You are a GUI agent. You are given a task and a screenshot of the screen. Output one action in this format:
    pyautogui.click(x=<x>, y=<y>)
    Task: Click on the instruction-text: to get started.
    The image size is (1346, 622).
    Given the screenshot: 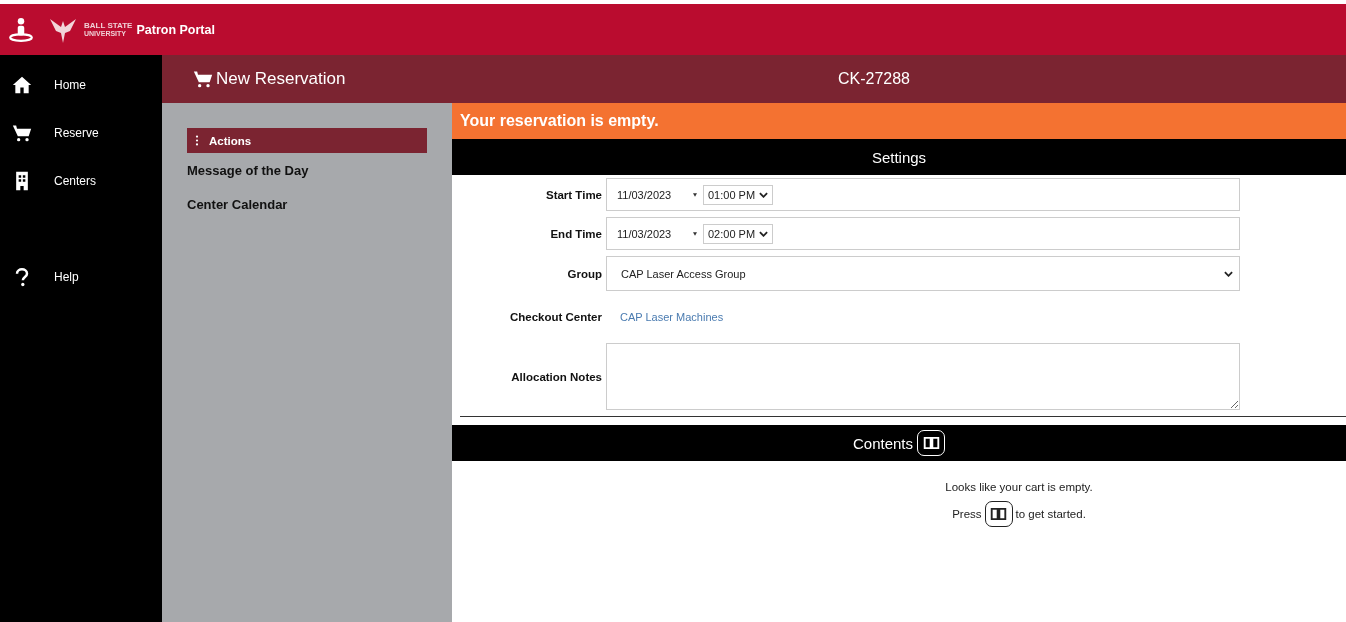 What is the action you would take?
    pyautogui.click(x=1050, y=514)
    